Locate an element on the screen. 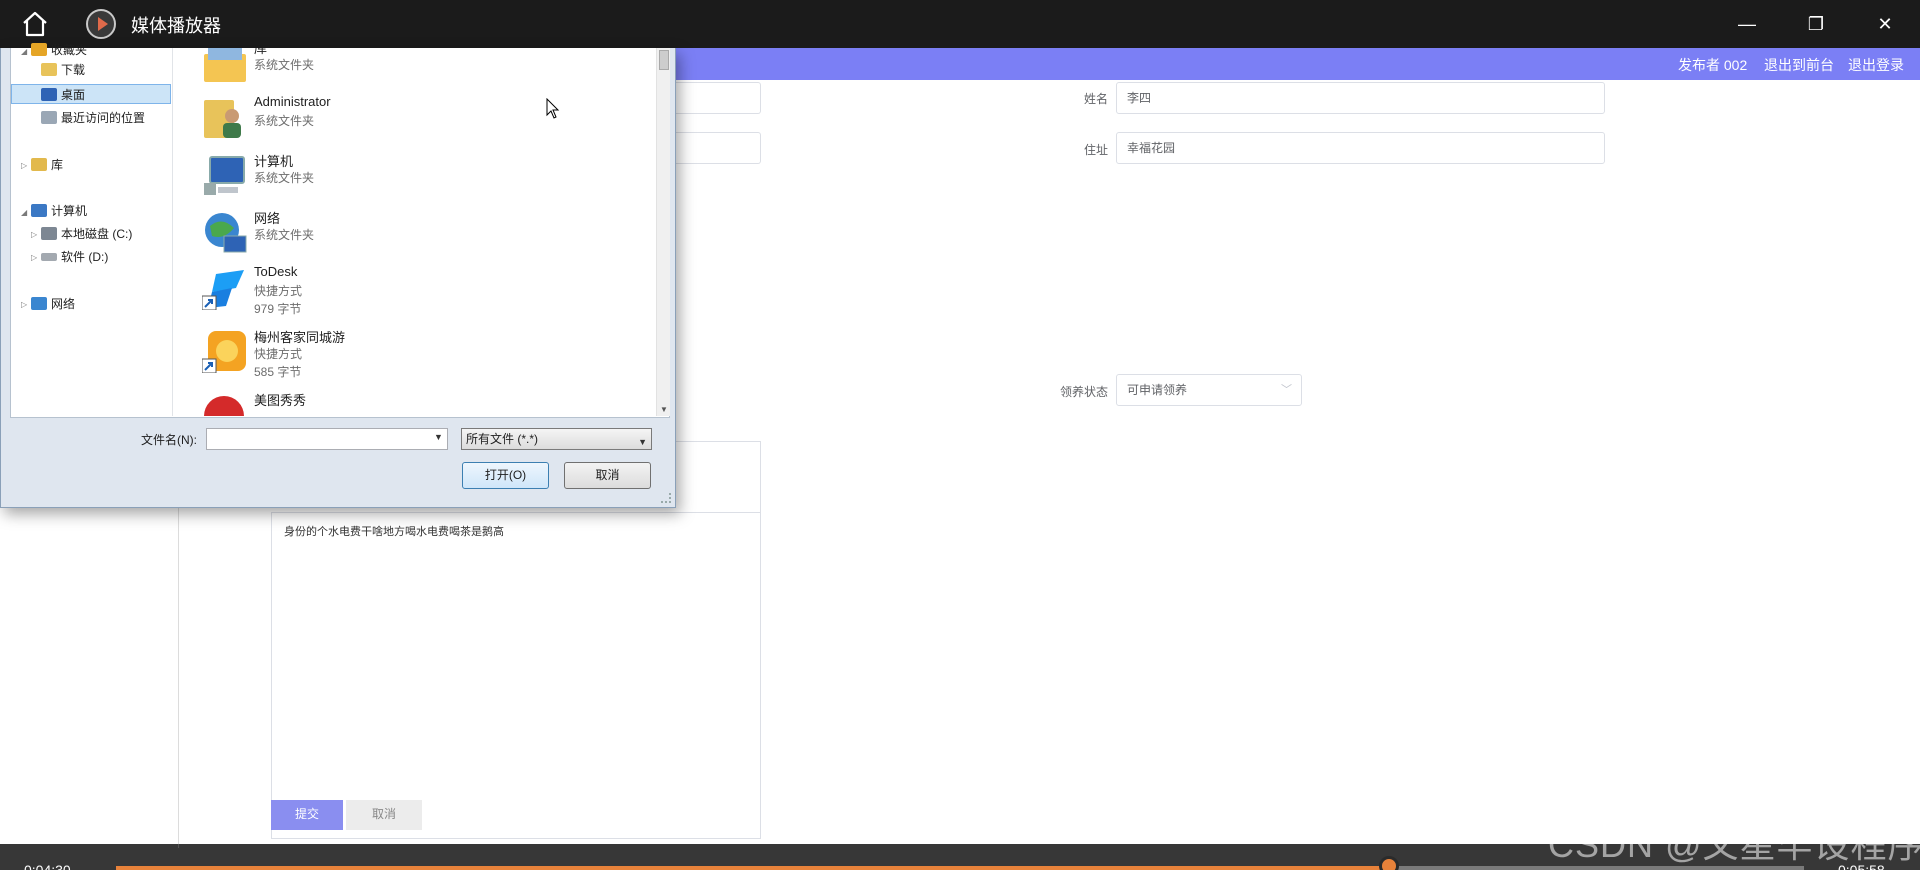 The width and height of the screenshot is (1920, 870). file-item: ToDesk 快捷方式 979 字节 is located at coordinates (404, 288).